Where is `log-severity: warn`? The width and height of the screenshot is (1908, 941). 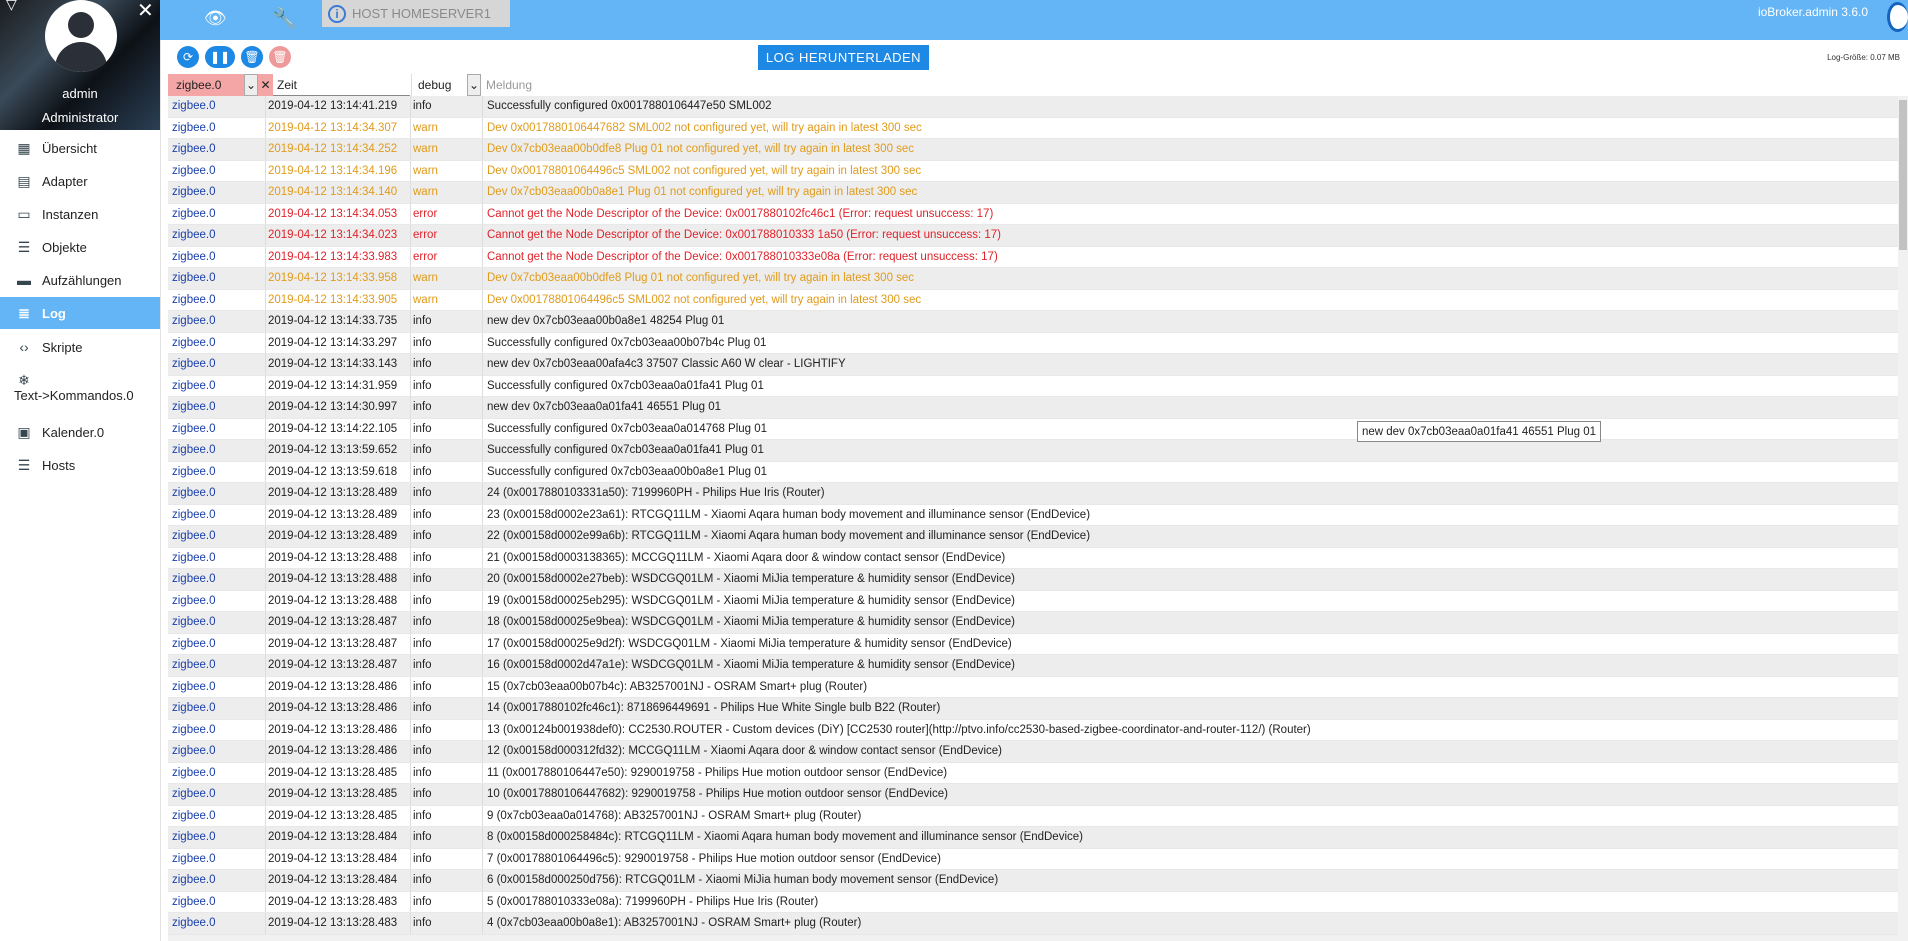
log-severity: warn is located at coordinates (446, 170).